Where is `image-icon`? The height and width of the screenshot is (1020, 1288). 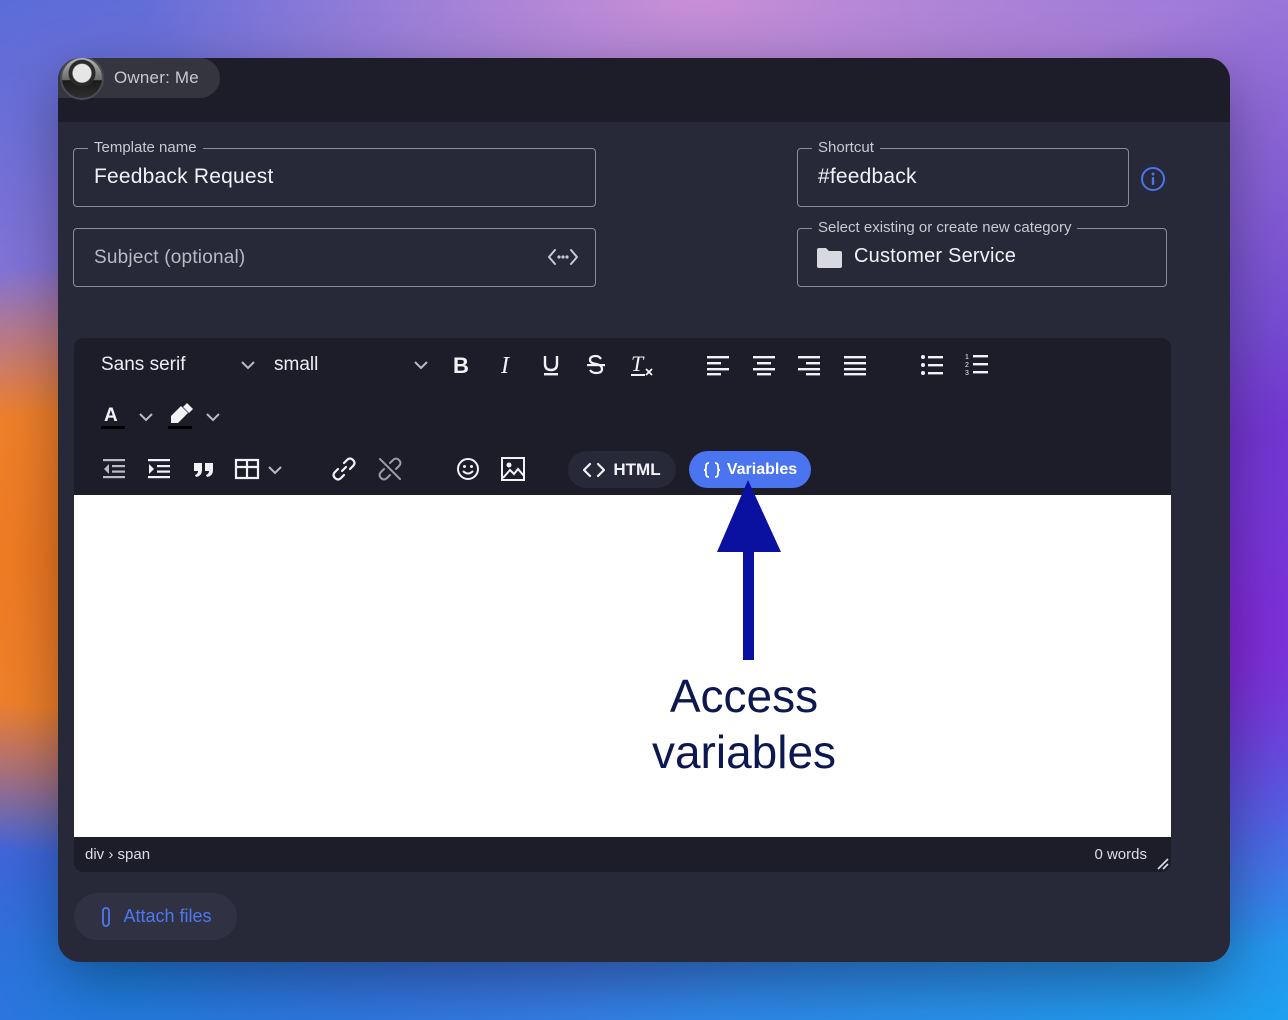
image-icon is located at coordinates (513, 469).